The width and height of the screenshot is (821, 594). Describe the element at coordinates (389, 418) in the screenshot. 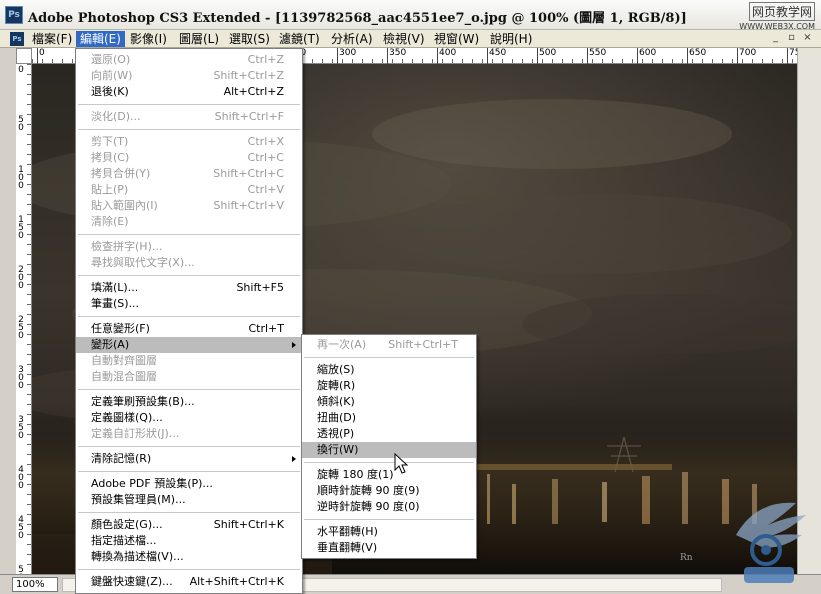

I see `transform_submenu-item-5: 扭曲(D)` at that location.